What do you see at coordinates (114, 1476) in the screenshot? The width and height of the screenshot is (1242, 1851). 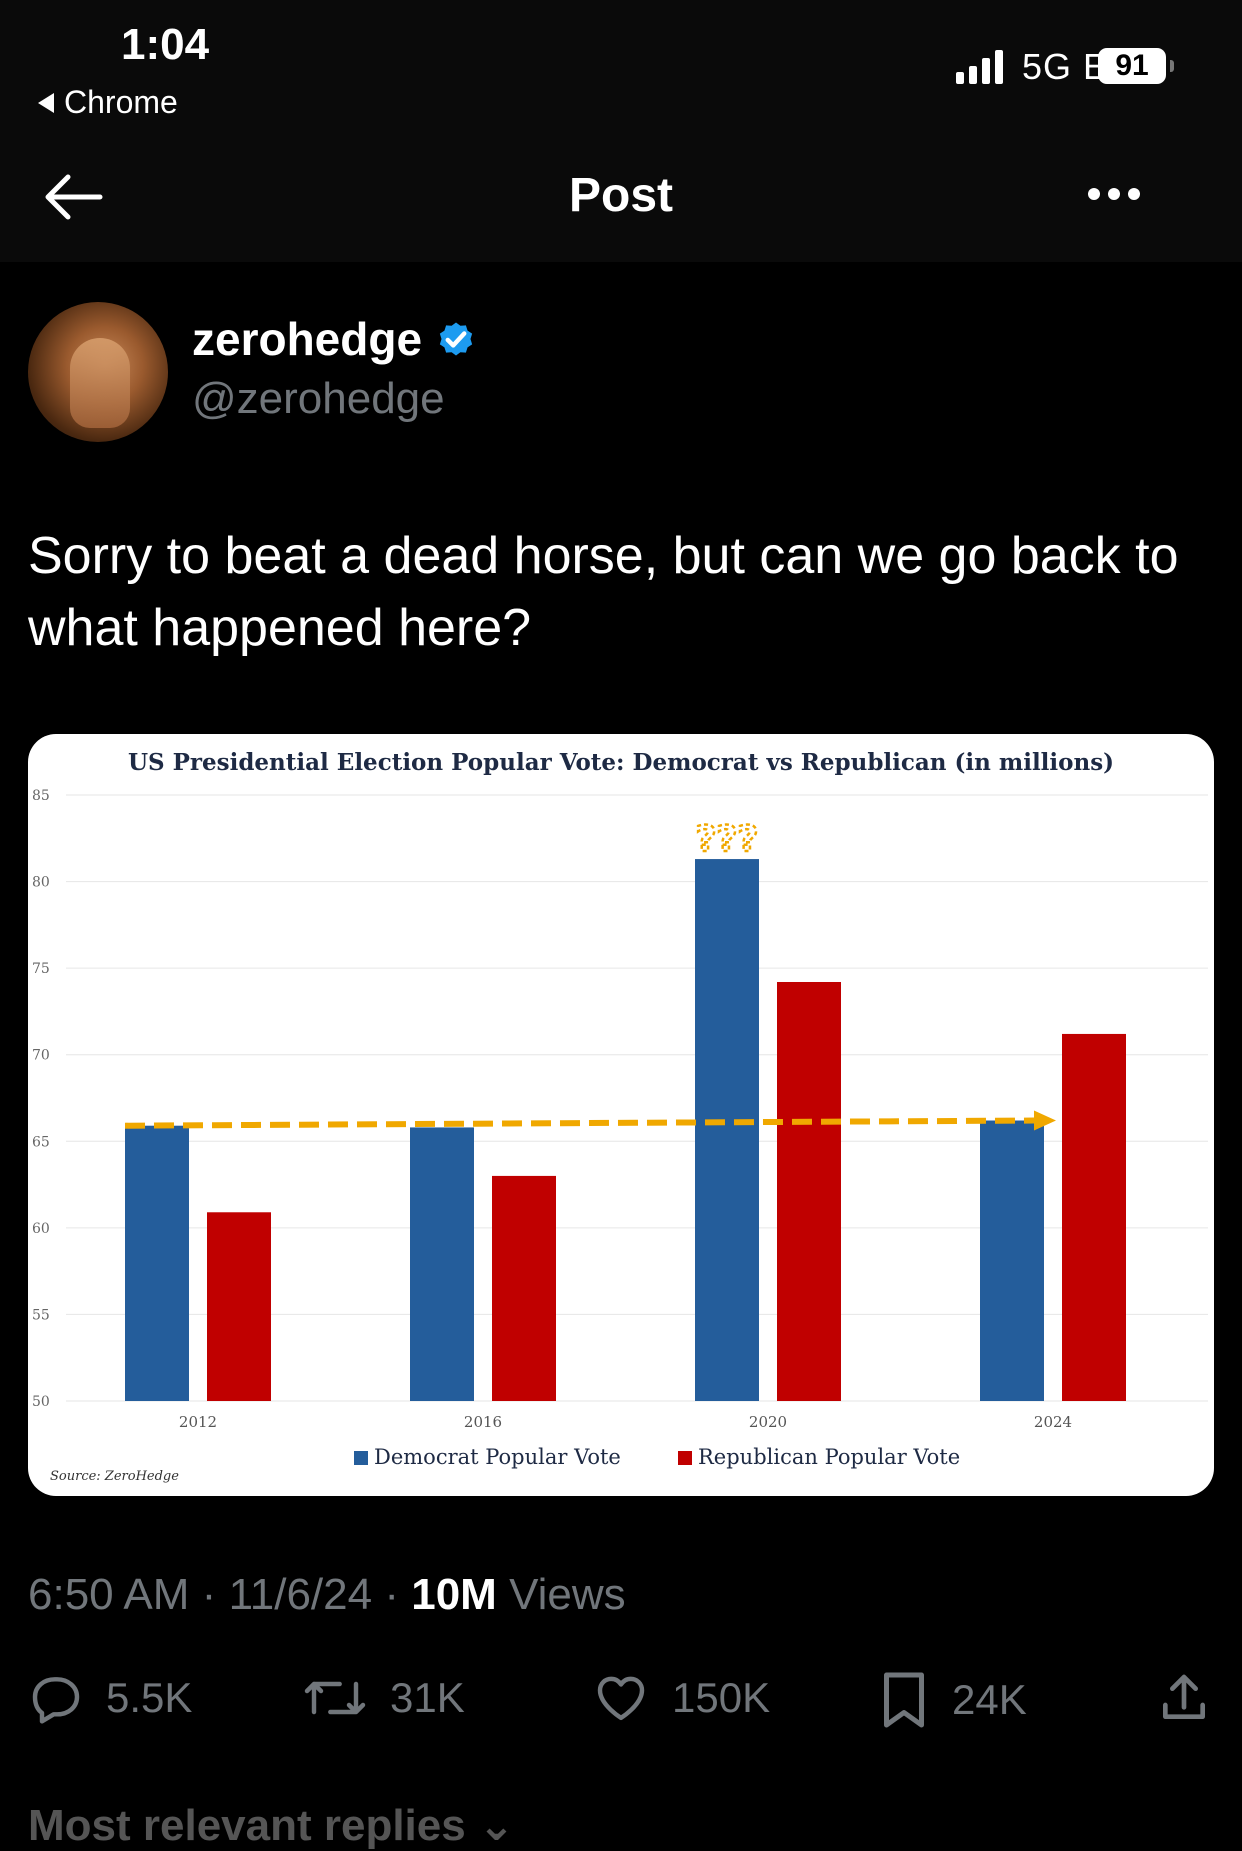 I see `chart-source: Source: ZeroHedge` at bounding box center [114, 1476].